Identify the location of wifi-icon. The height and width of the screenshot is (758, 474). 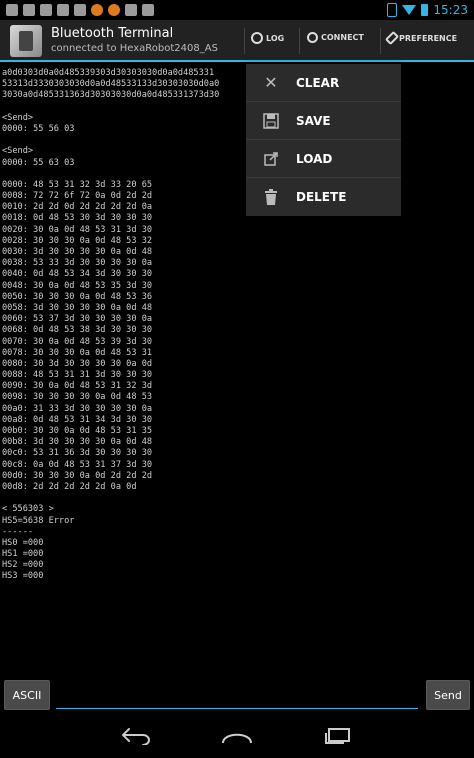
(409, 10).